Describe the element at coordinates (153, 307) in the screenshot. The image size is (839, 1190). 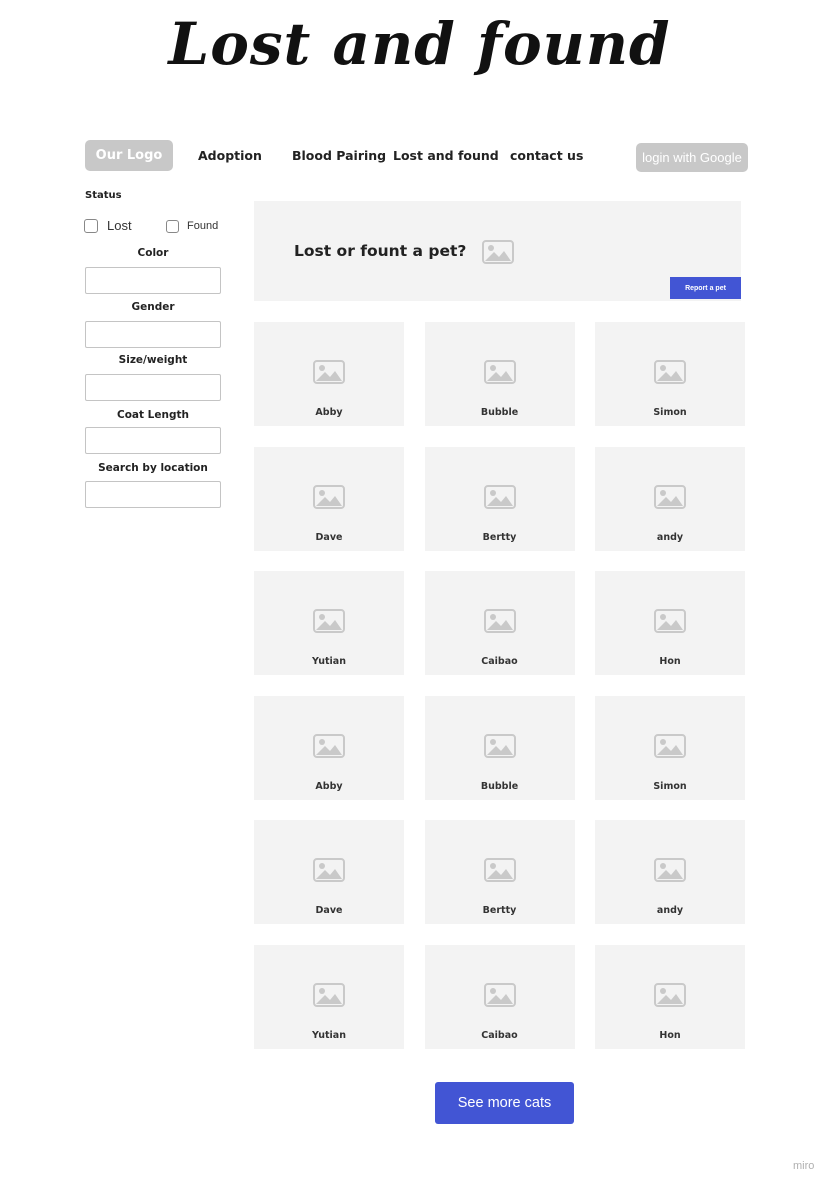
I see `gender-label: Gender` at that location.